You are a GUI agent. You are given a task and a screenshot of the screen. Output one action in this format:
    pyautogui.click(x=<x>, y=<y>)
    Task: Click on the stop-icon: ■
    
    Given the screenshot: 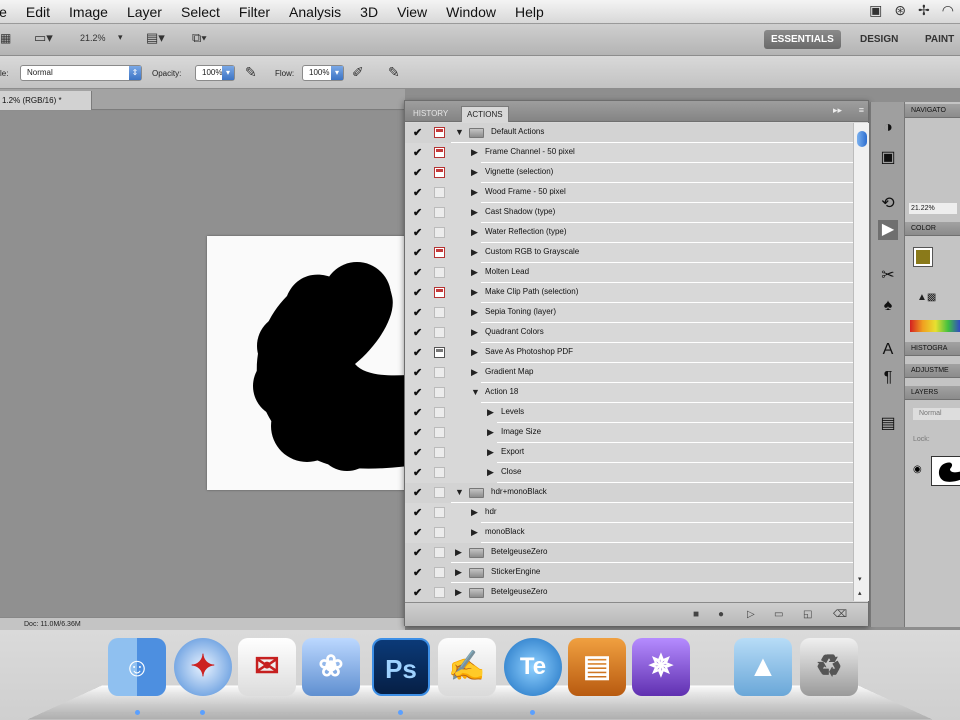 What is the action you would take?
    pyautogui.click(x=696, y=614)
    